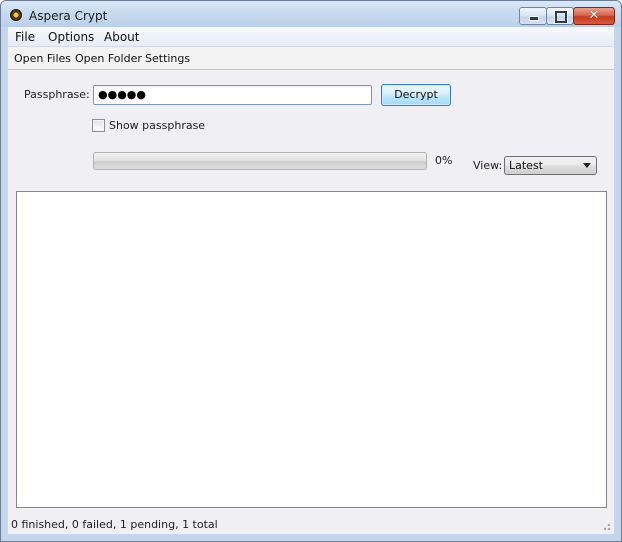 The image size is (622, 542). Describe the element at coordinates (121, 37) in the screenshot. I see `menu-about: About` at that location.